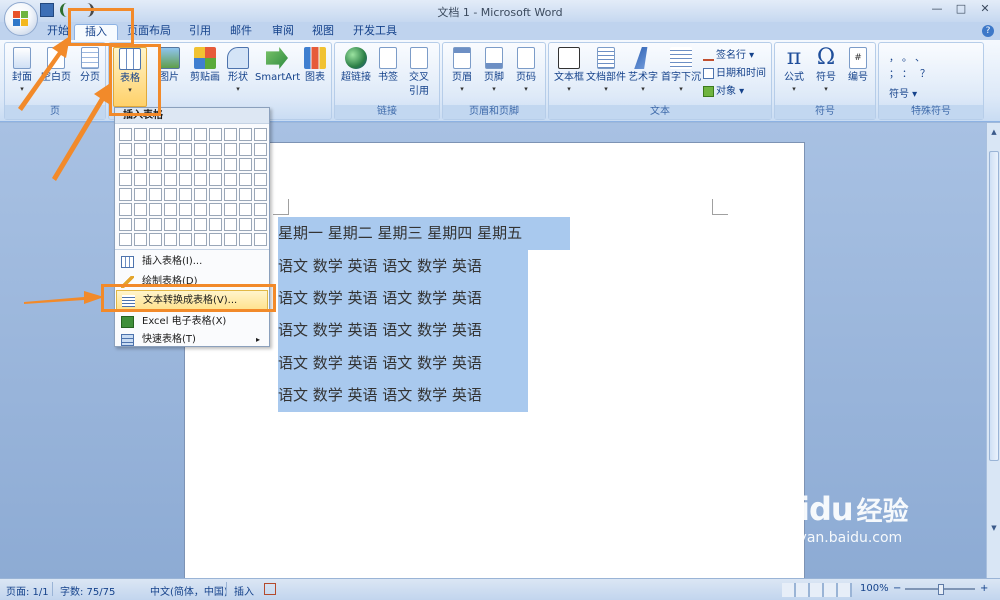  I want to click on highlight-table-button, so click(135, 80).